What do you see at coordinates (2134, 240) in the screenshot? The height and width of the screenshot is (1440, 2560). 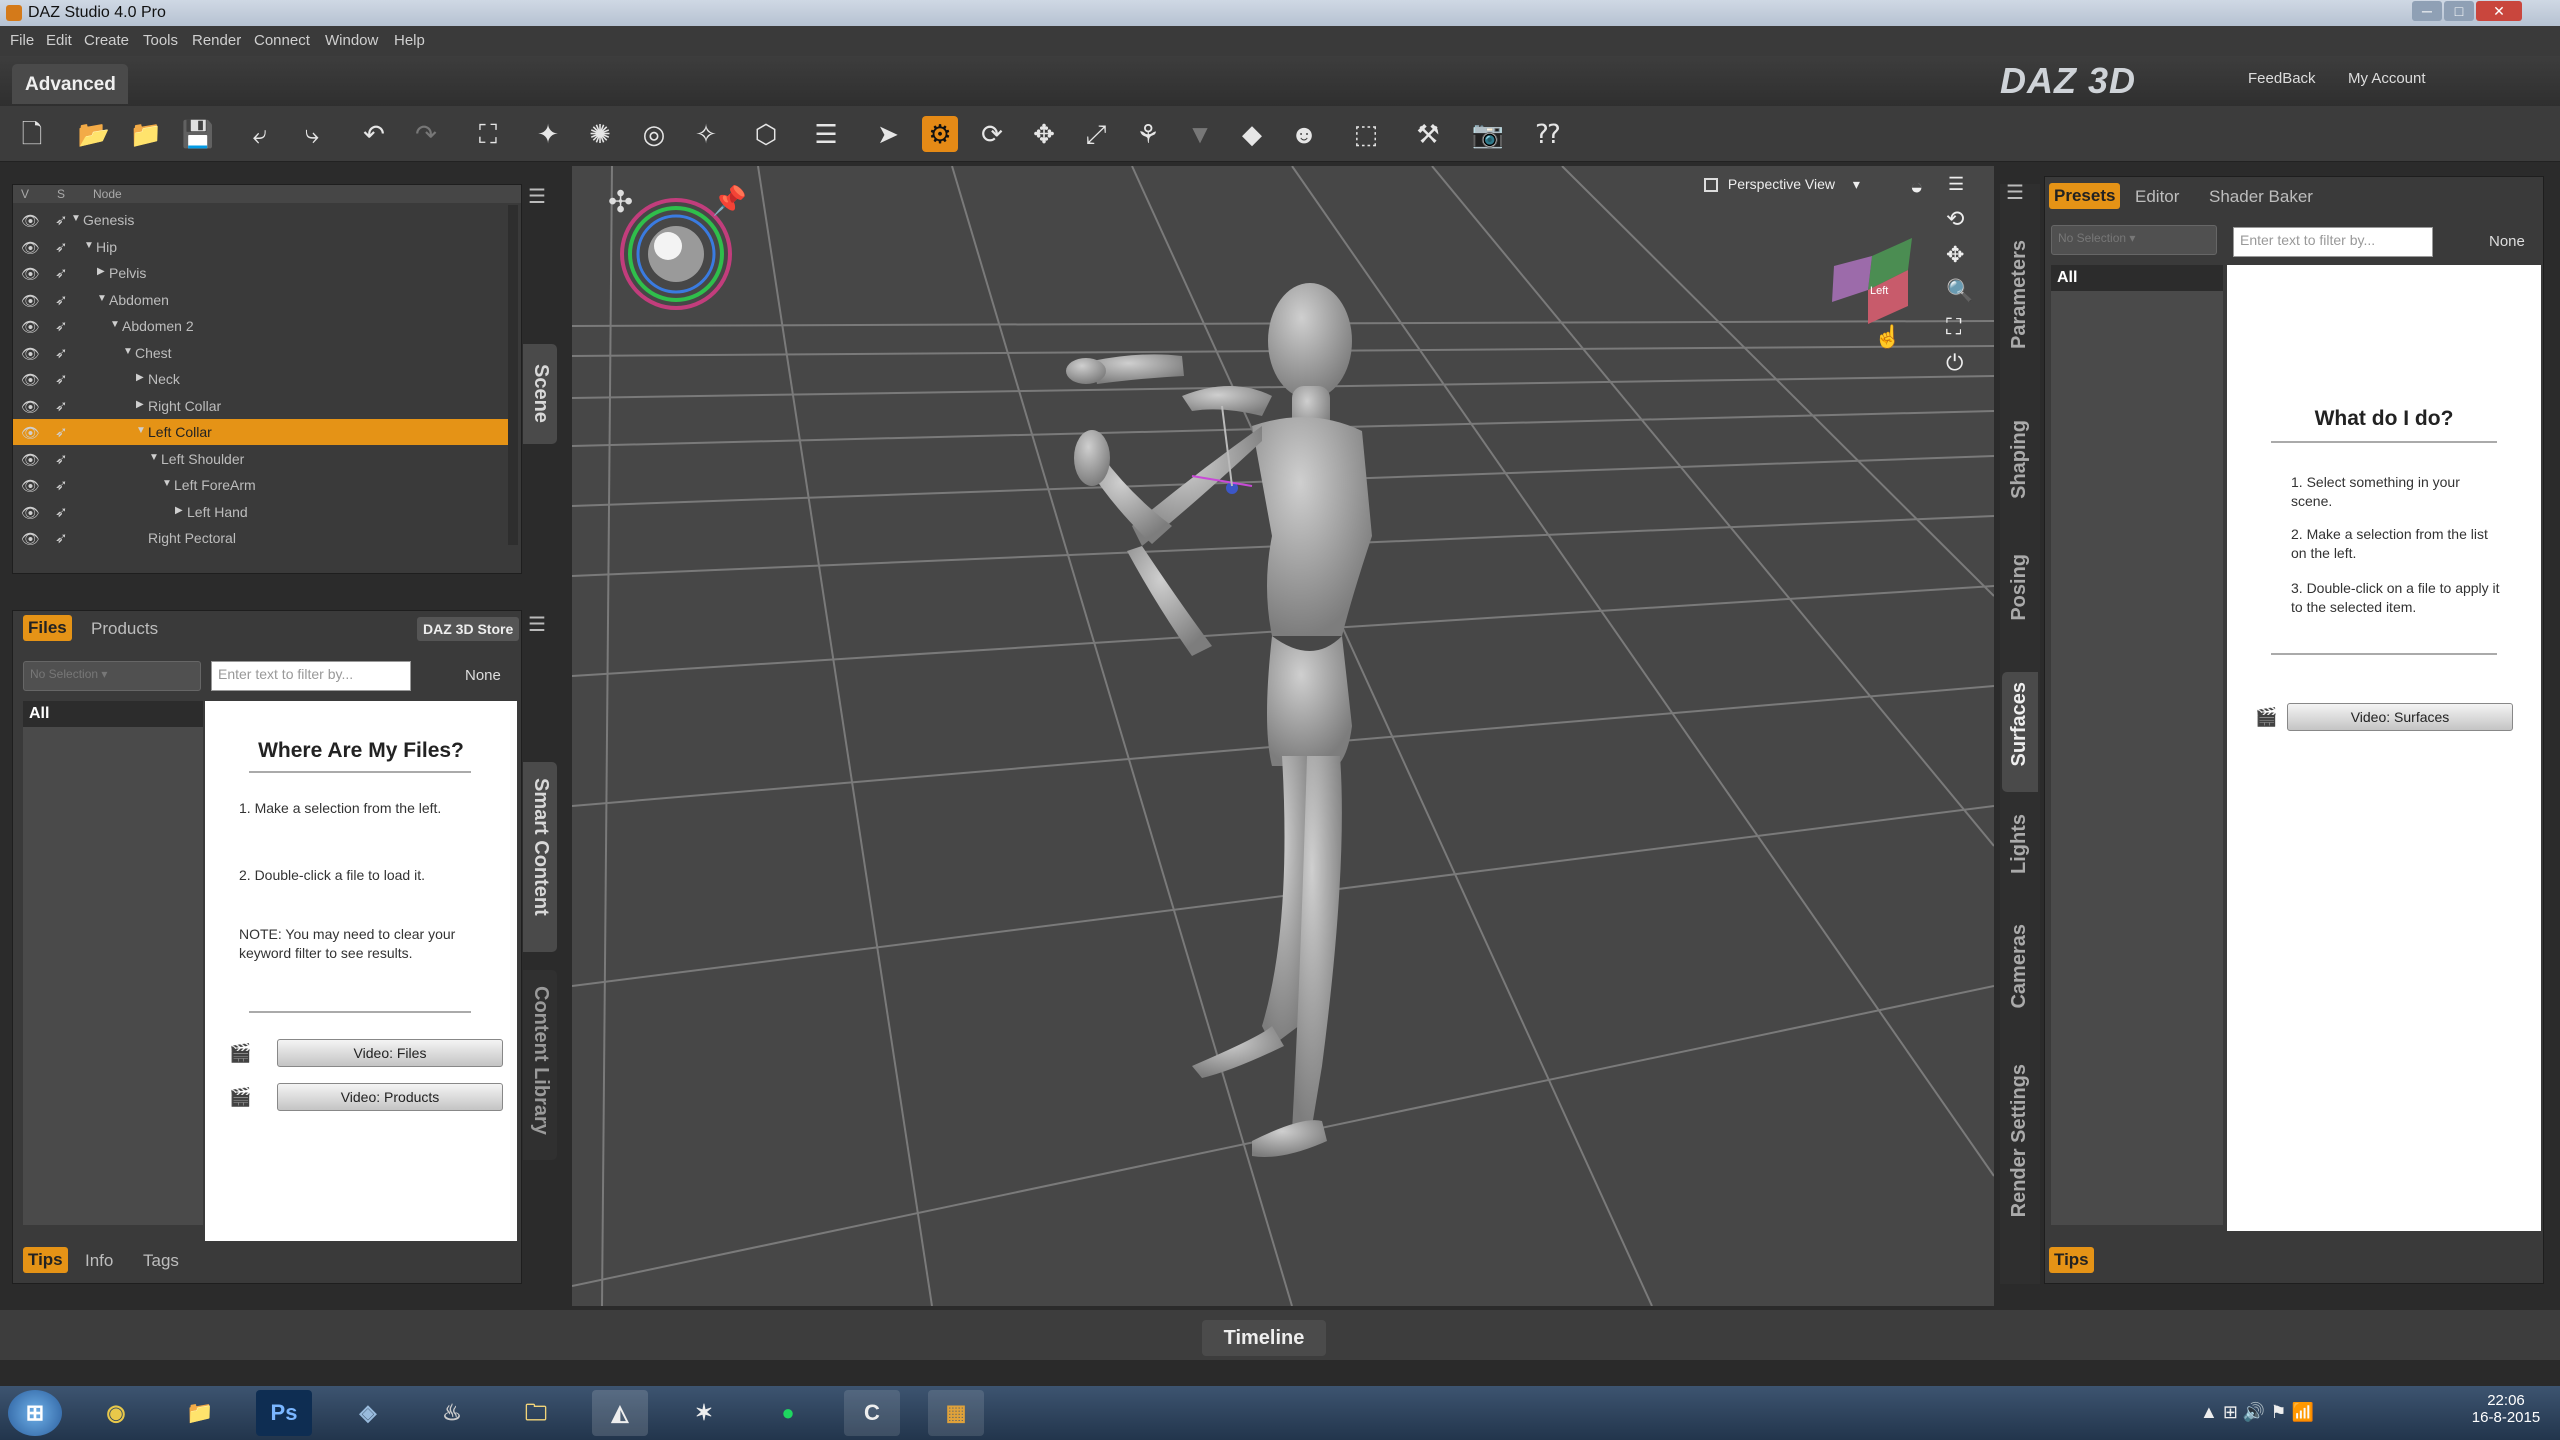 I see `presets-dropdown: No Selection ▾` at bounding box center [2134, 240].